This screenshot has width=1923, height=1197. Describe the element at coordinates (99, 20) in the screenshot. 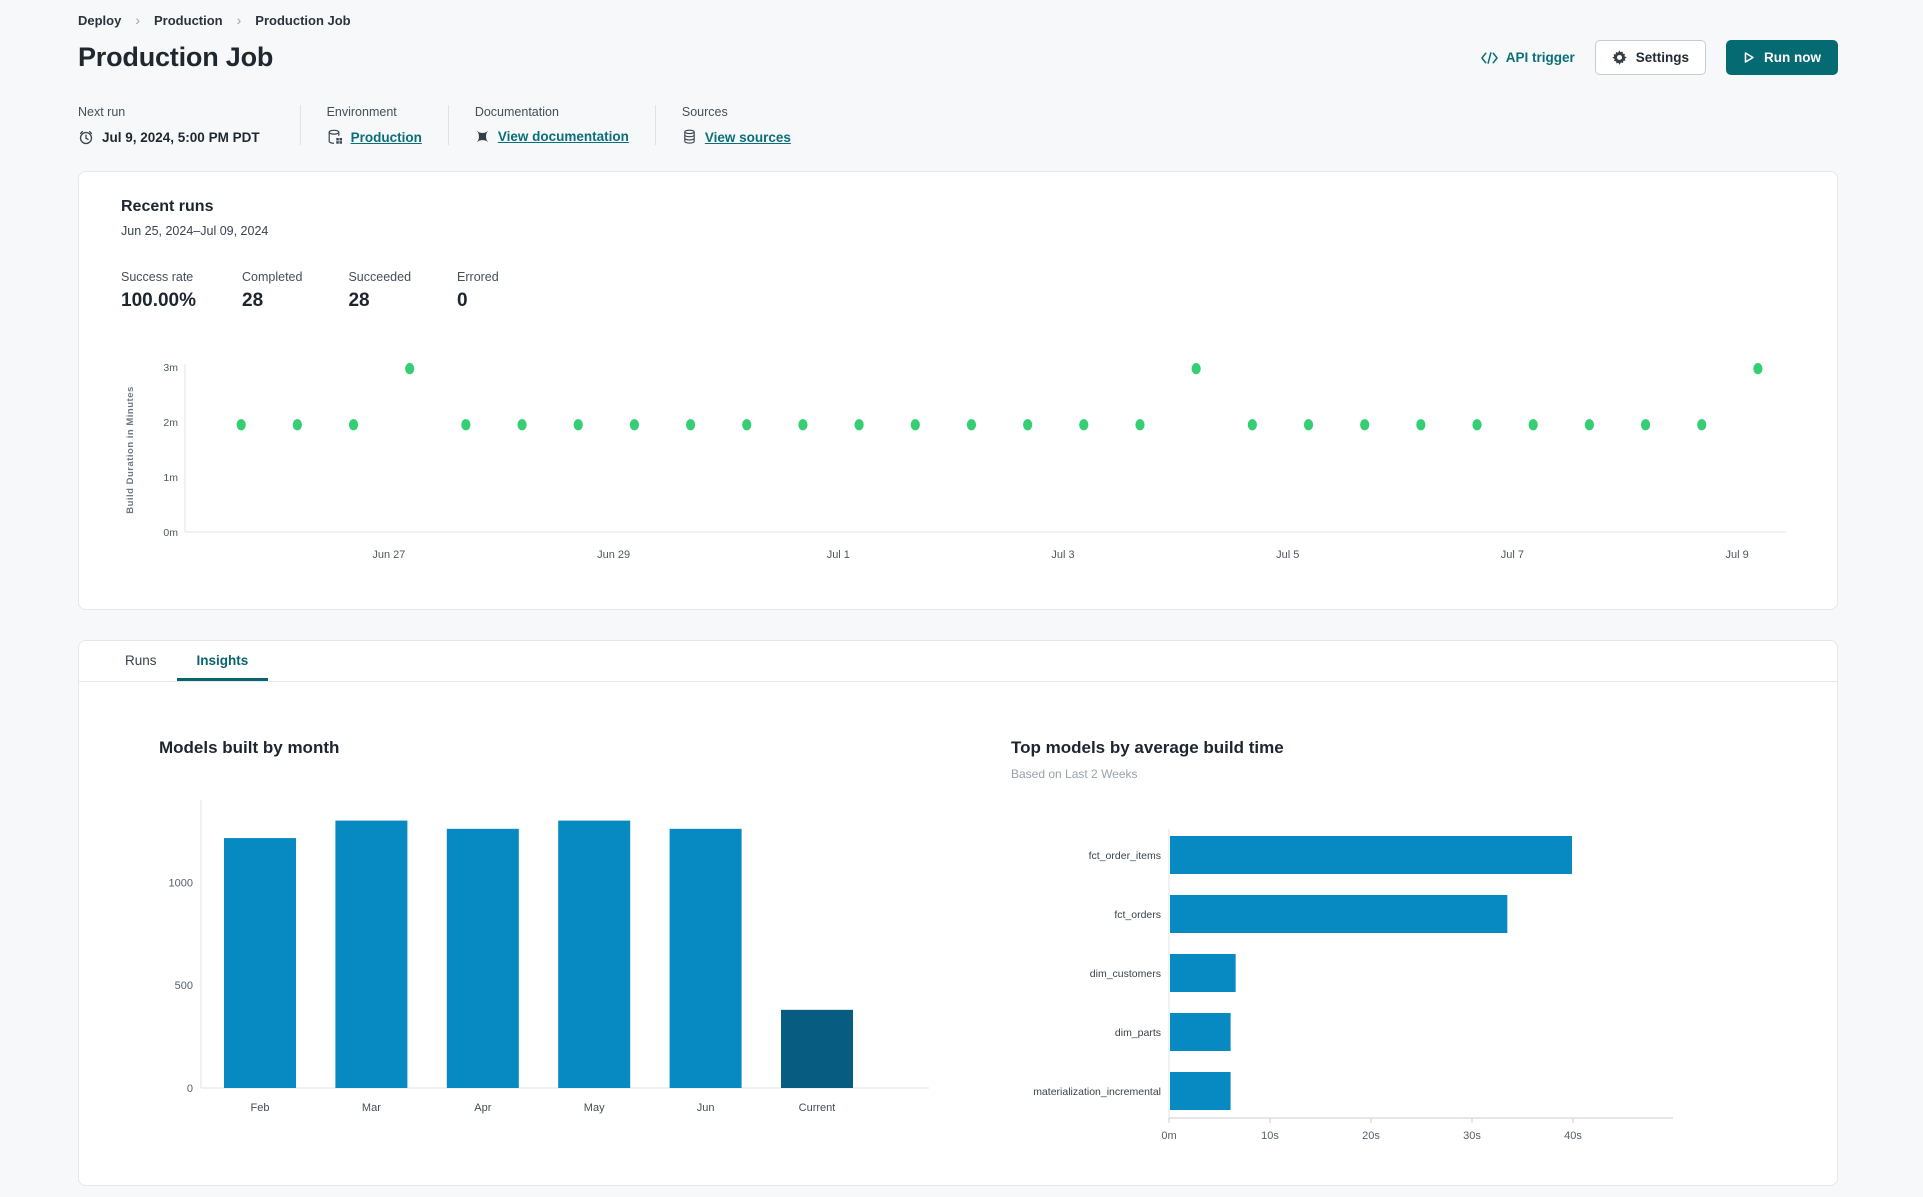

I see `breadcrumb-deploy: Deploy` at that location.